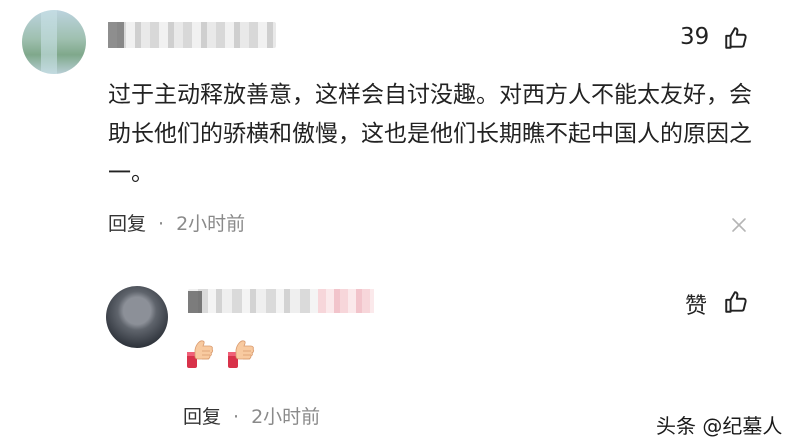  What do you see at coordinates (222, 353) in the screenshot?
I see `reply-emojis` at bounding box center [222, 353].